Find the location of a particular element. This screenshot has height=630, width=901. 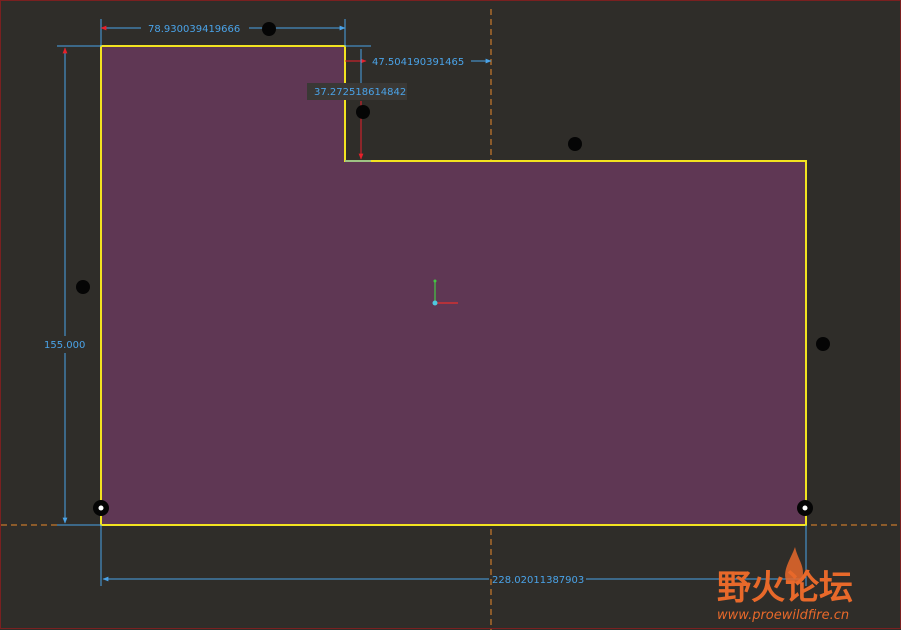

handle-middle-top is located at coordinates (575, 144).